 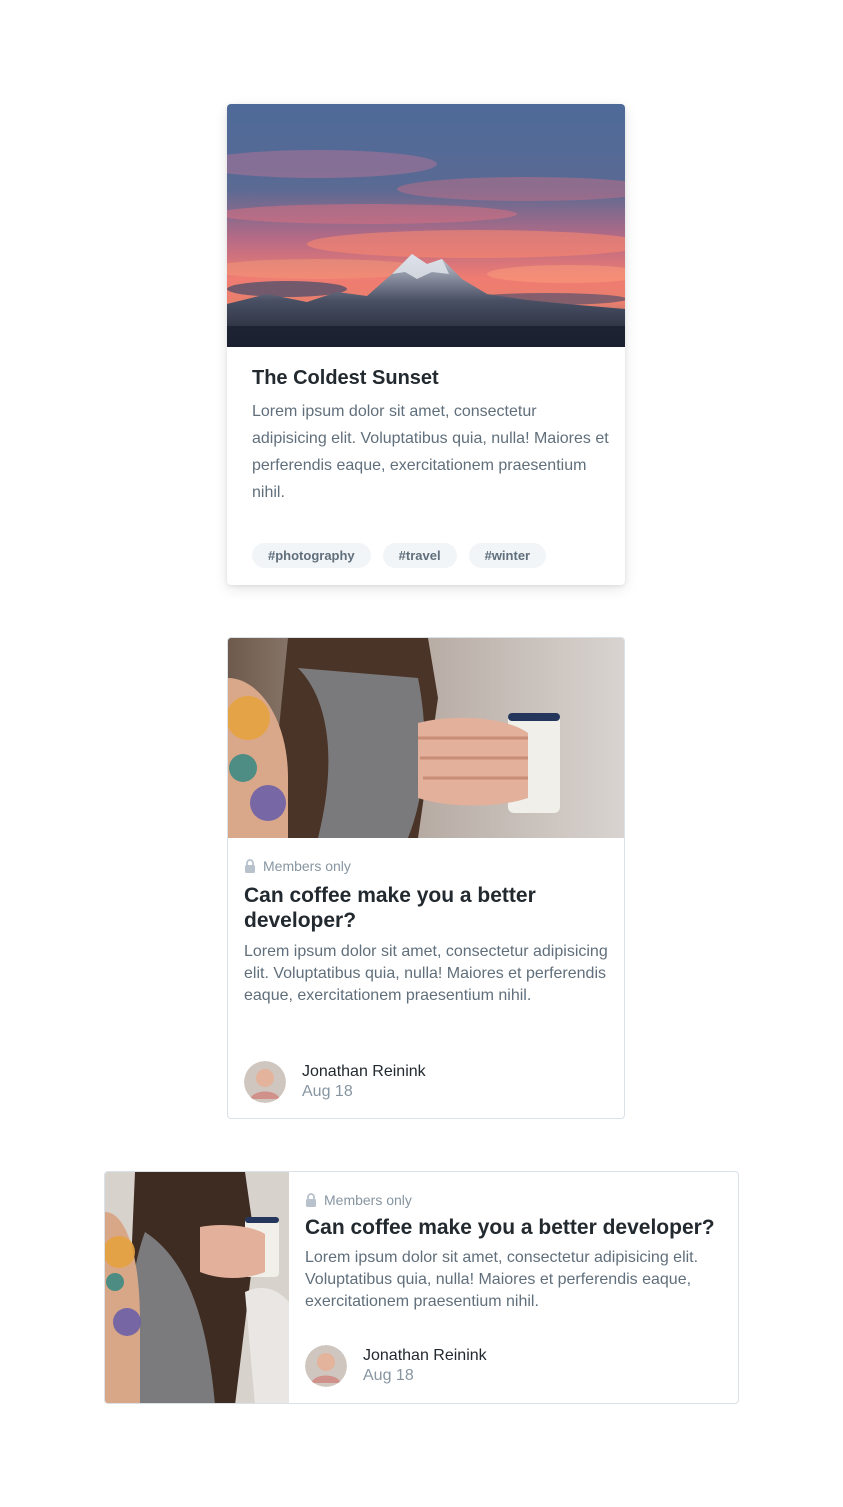 What do you see at coordinates (507, 555) in the screenshot?
I see `tag-winter: #winter` at bounding box center [507, 555].